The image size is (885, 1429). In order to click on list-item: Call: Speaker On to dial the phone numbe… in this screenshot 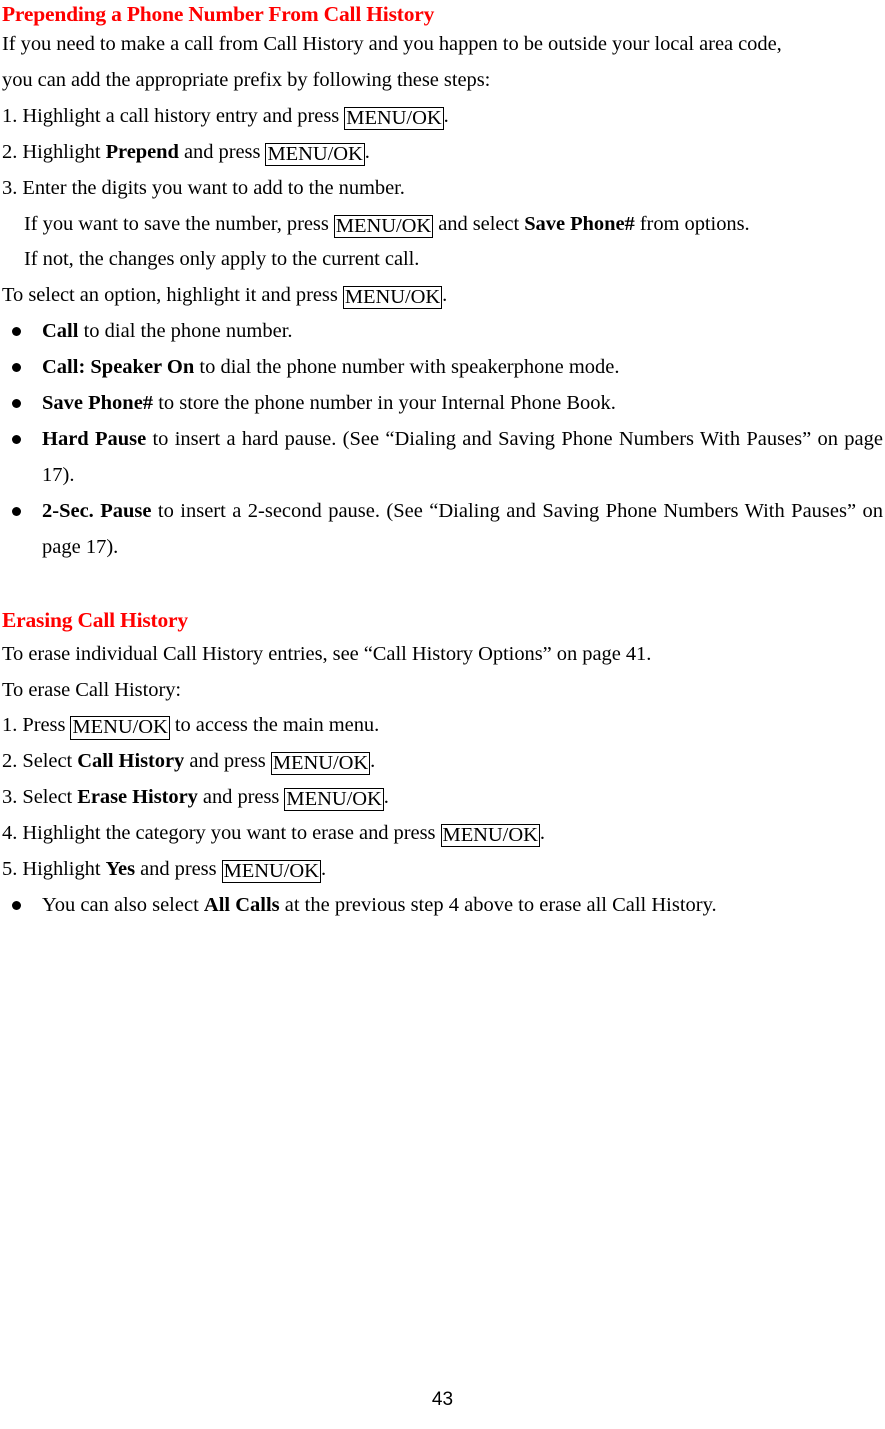, I will do `click(442, 368)`.